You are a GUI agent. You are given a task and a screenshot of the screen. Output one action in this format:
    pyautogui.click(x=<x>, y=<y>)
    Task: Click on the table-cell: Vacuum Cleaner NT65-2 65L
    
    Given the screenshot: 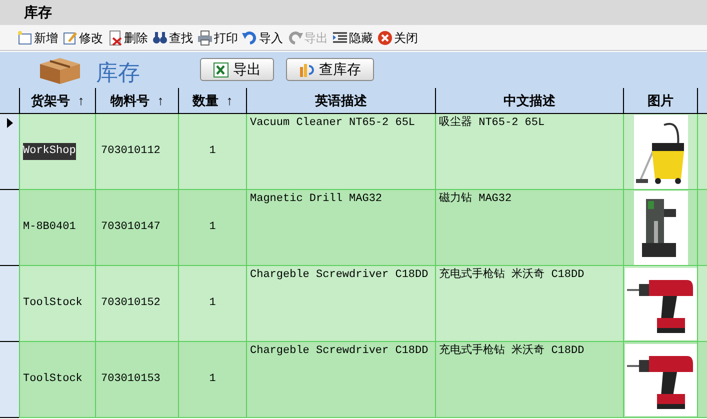 What is the action you would take?
    pyautogui.click(x=340, y=152)
    